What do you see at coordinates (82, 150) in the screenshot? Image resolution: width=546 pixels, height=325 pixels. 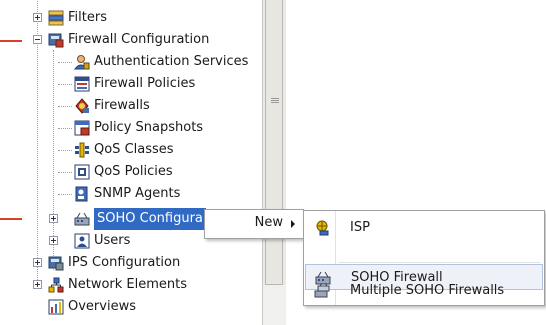 I see `qos-class-icon` at bounding box center [82, 150].